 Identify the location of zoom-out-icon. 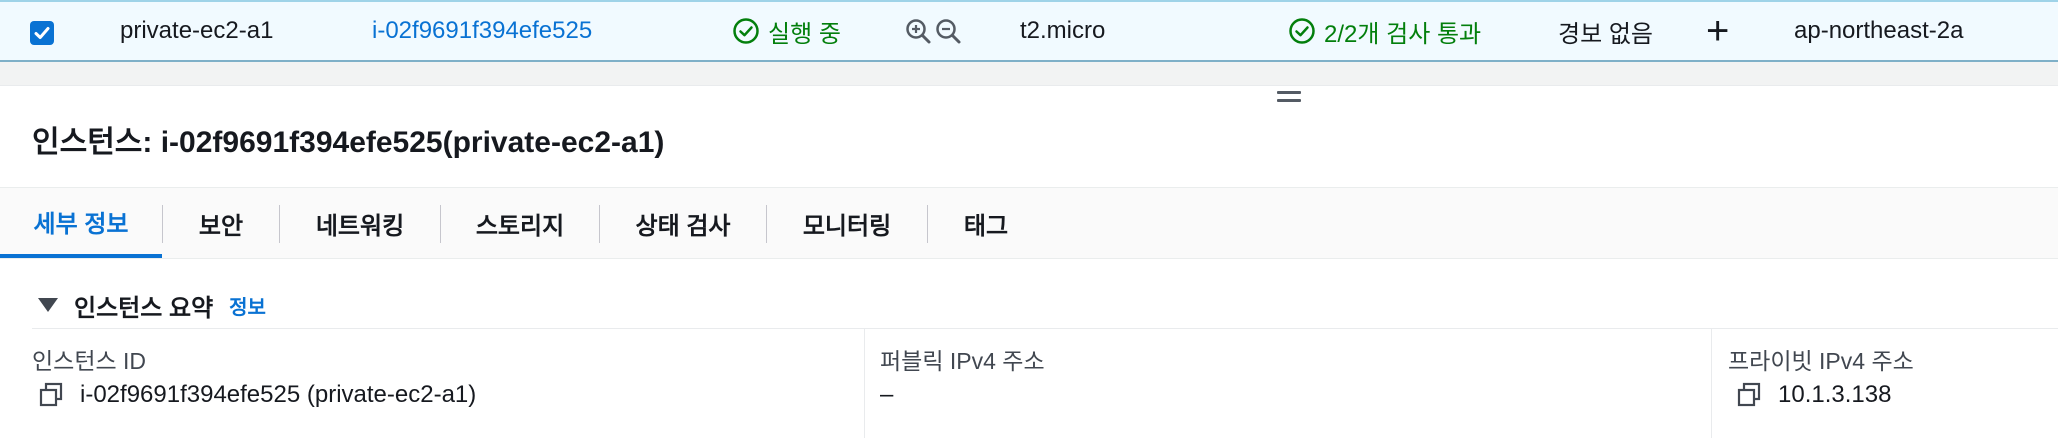
(948, 31).